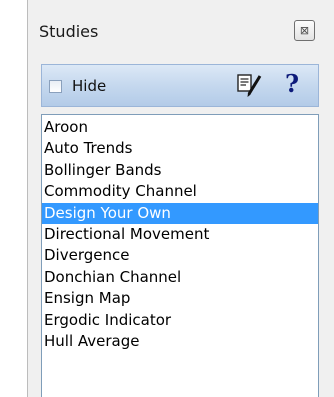 Image resolution: width=334 pixels, height=397 pixels. Describe the element at coordinates (180, 148) in the screenshot. I see `list-item: Auto Trends` at that location.